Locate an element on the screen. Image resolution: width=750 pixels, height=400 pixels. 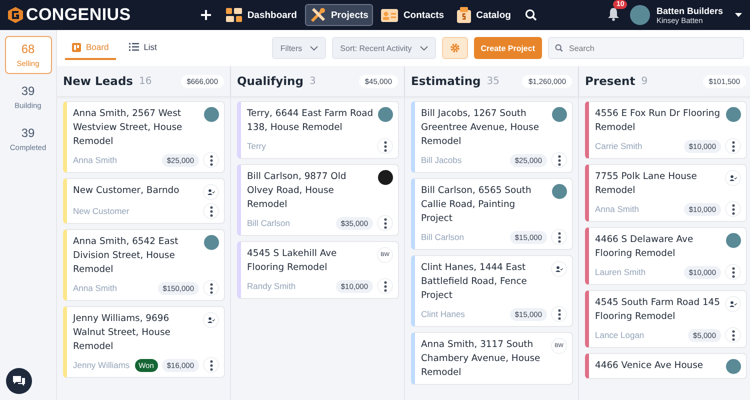
column-count: 9 is located at coordinates (644, 81).